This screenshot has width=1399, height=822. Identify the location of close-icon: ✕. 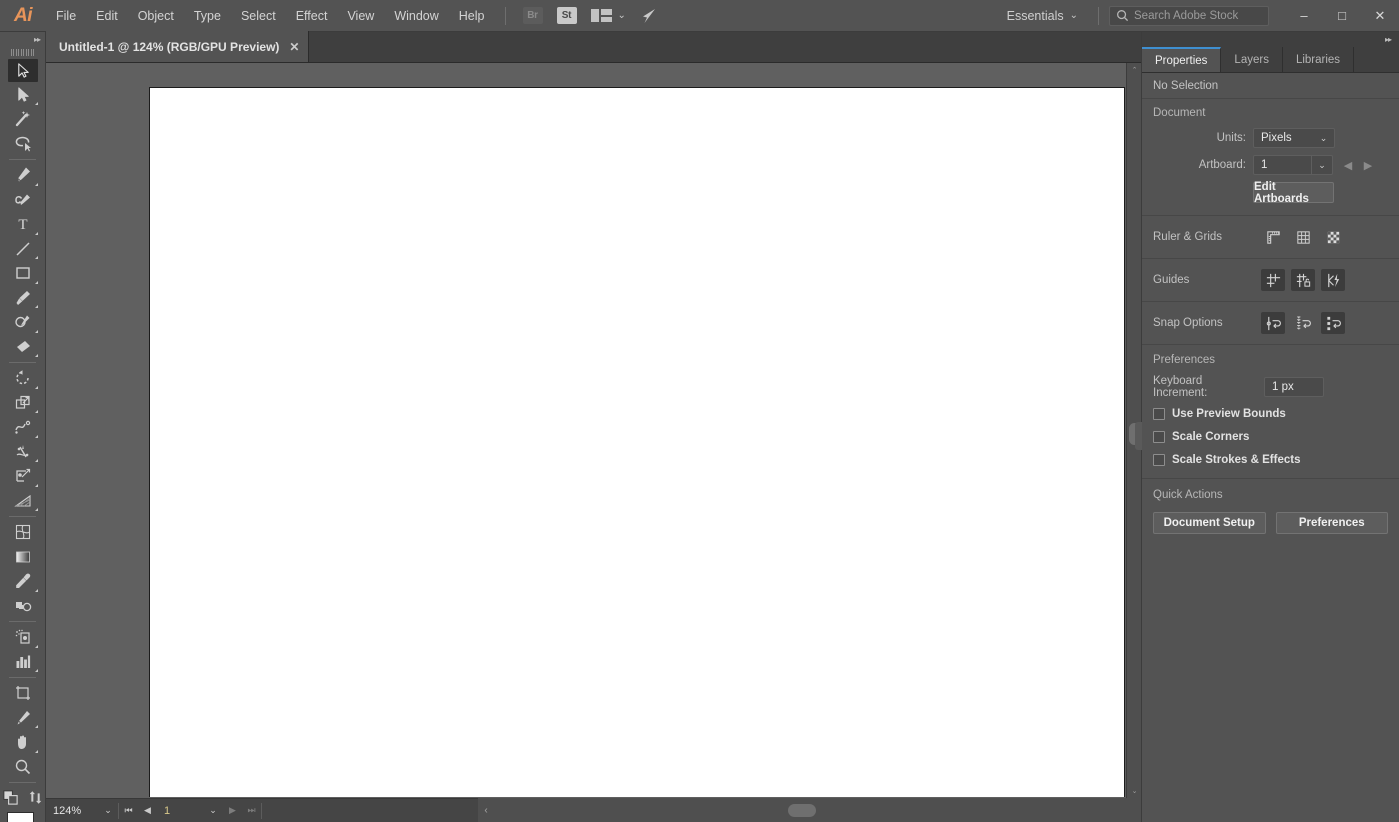
(294, 47).